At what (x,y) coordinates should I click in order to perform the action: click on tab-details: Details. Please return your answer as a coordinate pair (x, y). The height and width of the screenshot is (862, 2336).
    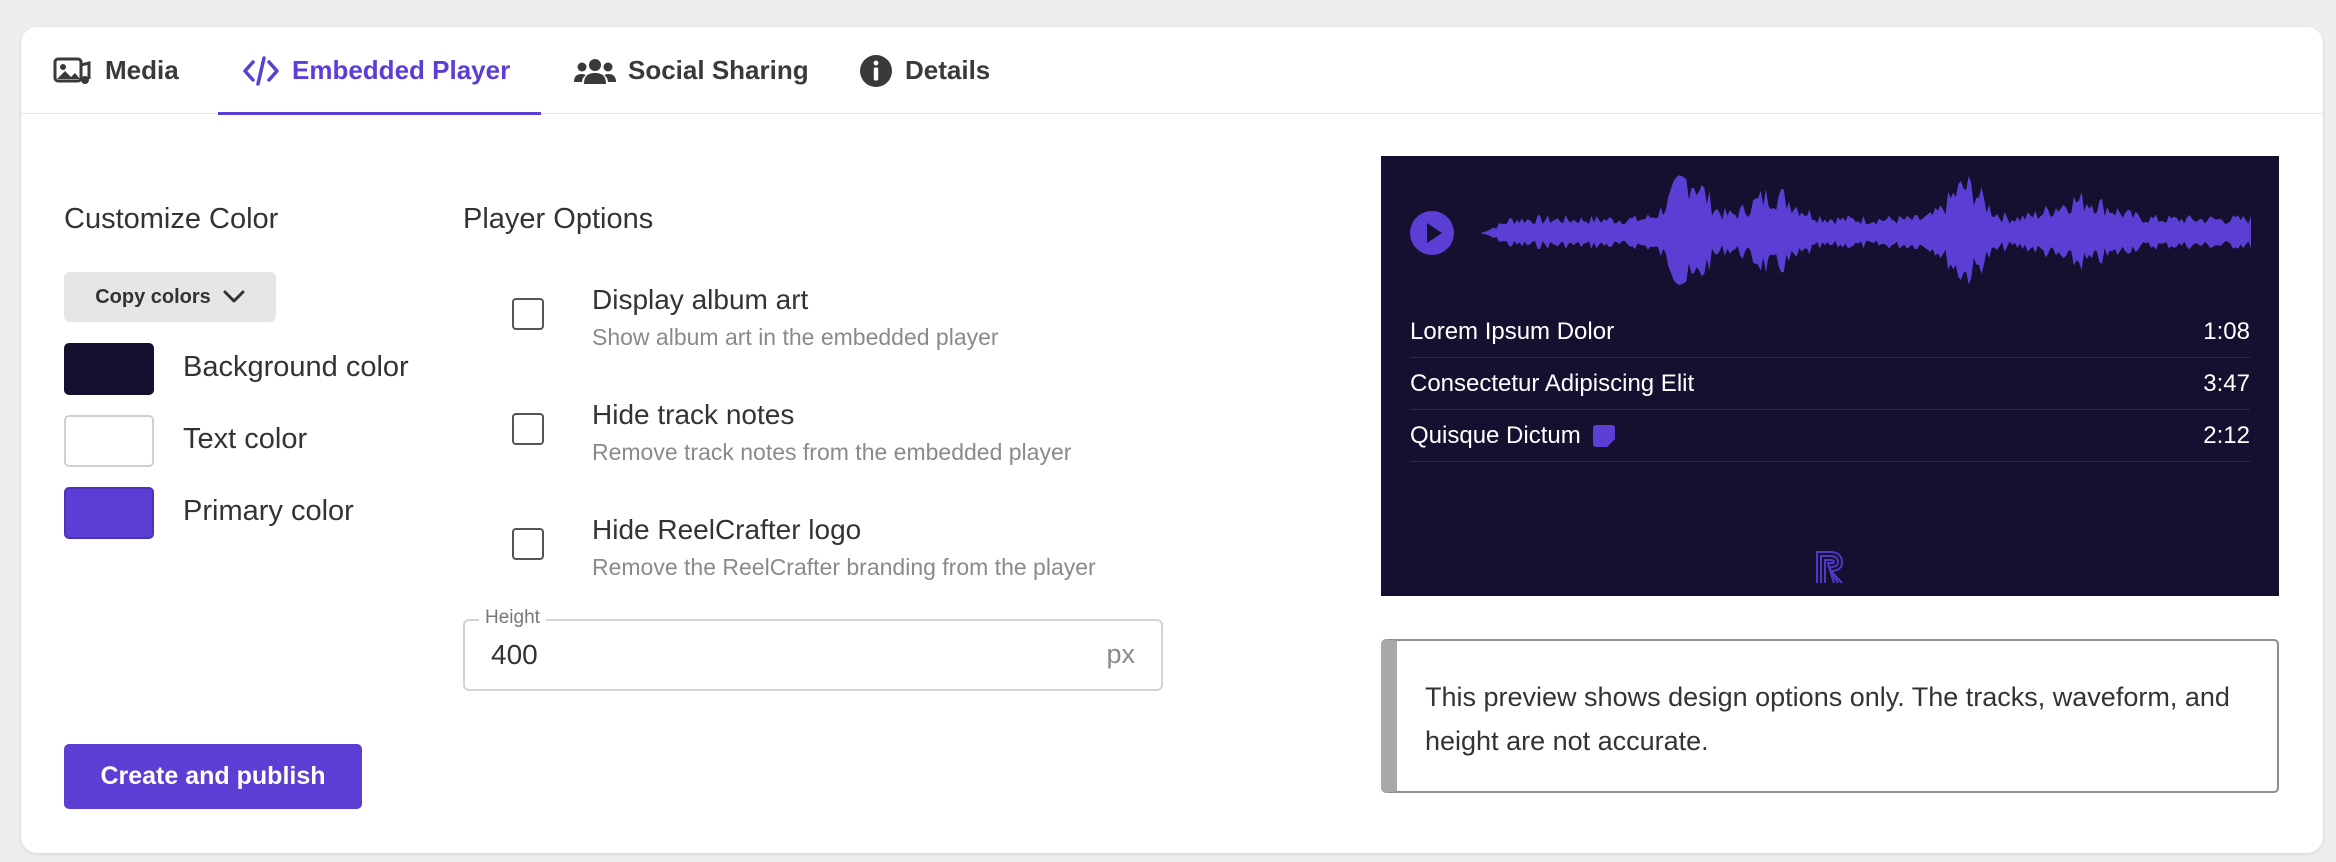
    Looking at the image, I should click on (924, 70).